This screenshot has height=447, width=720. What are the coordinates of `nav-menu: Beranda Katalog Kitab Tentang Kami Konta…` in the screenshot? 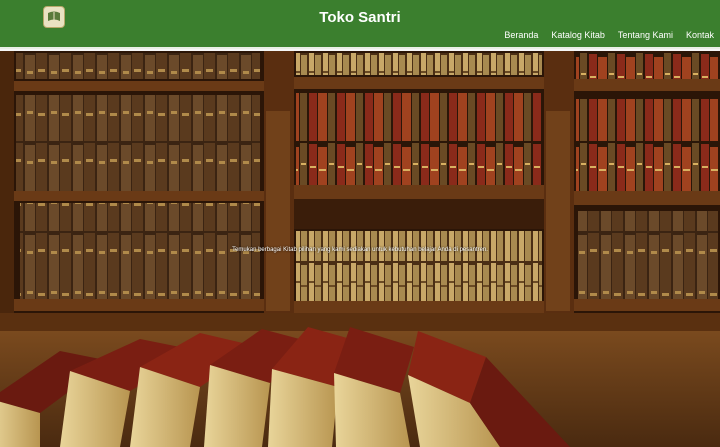 It's located at (609, 35).